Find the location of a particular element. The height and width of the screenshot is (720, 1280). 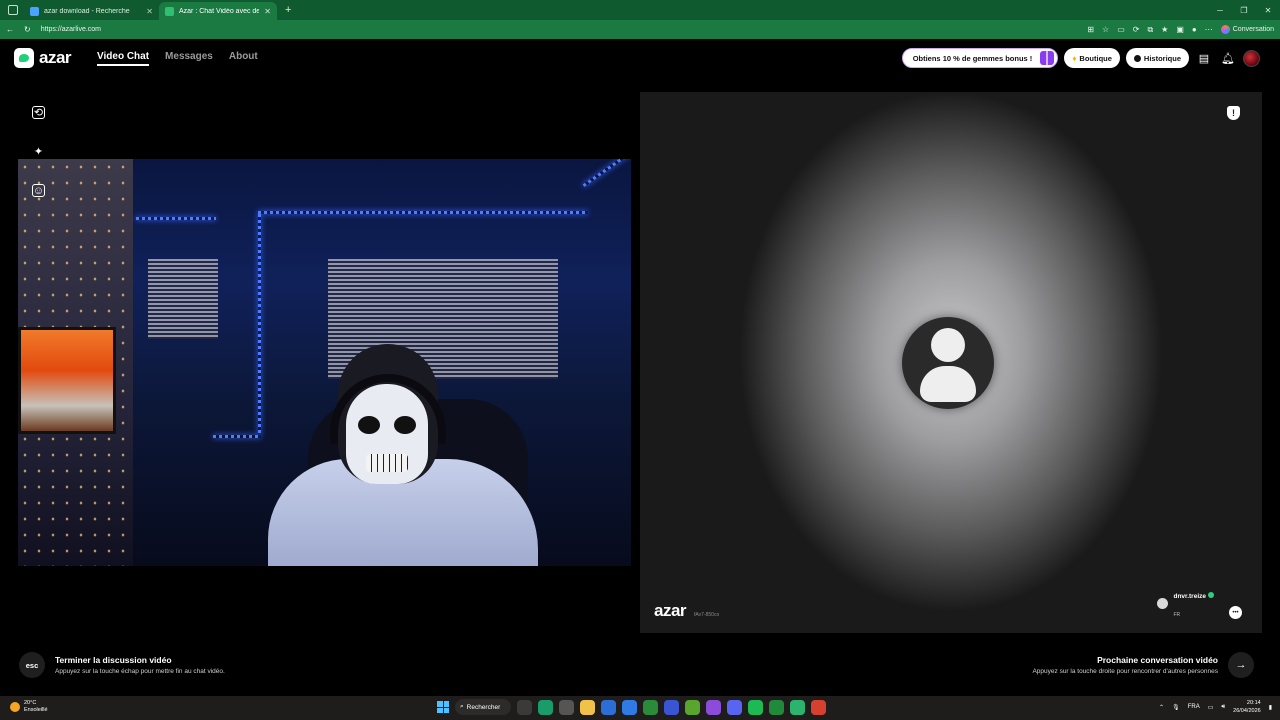

restore-icon: ❐ is located at coordinates (1244, 10).